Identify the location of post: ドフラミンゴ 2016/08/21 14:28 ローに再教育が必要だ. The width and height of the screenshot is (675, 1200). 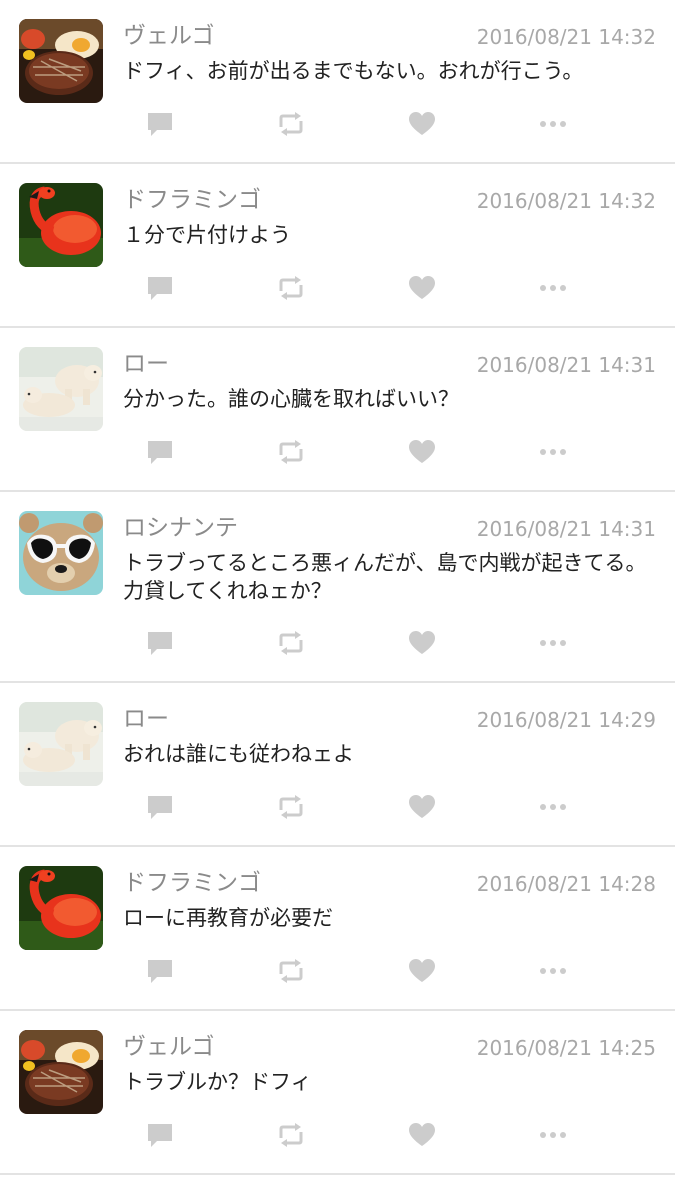
(337, 929).